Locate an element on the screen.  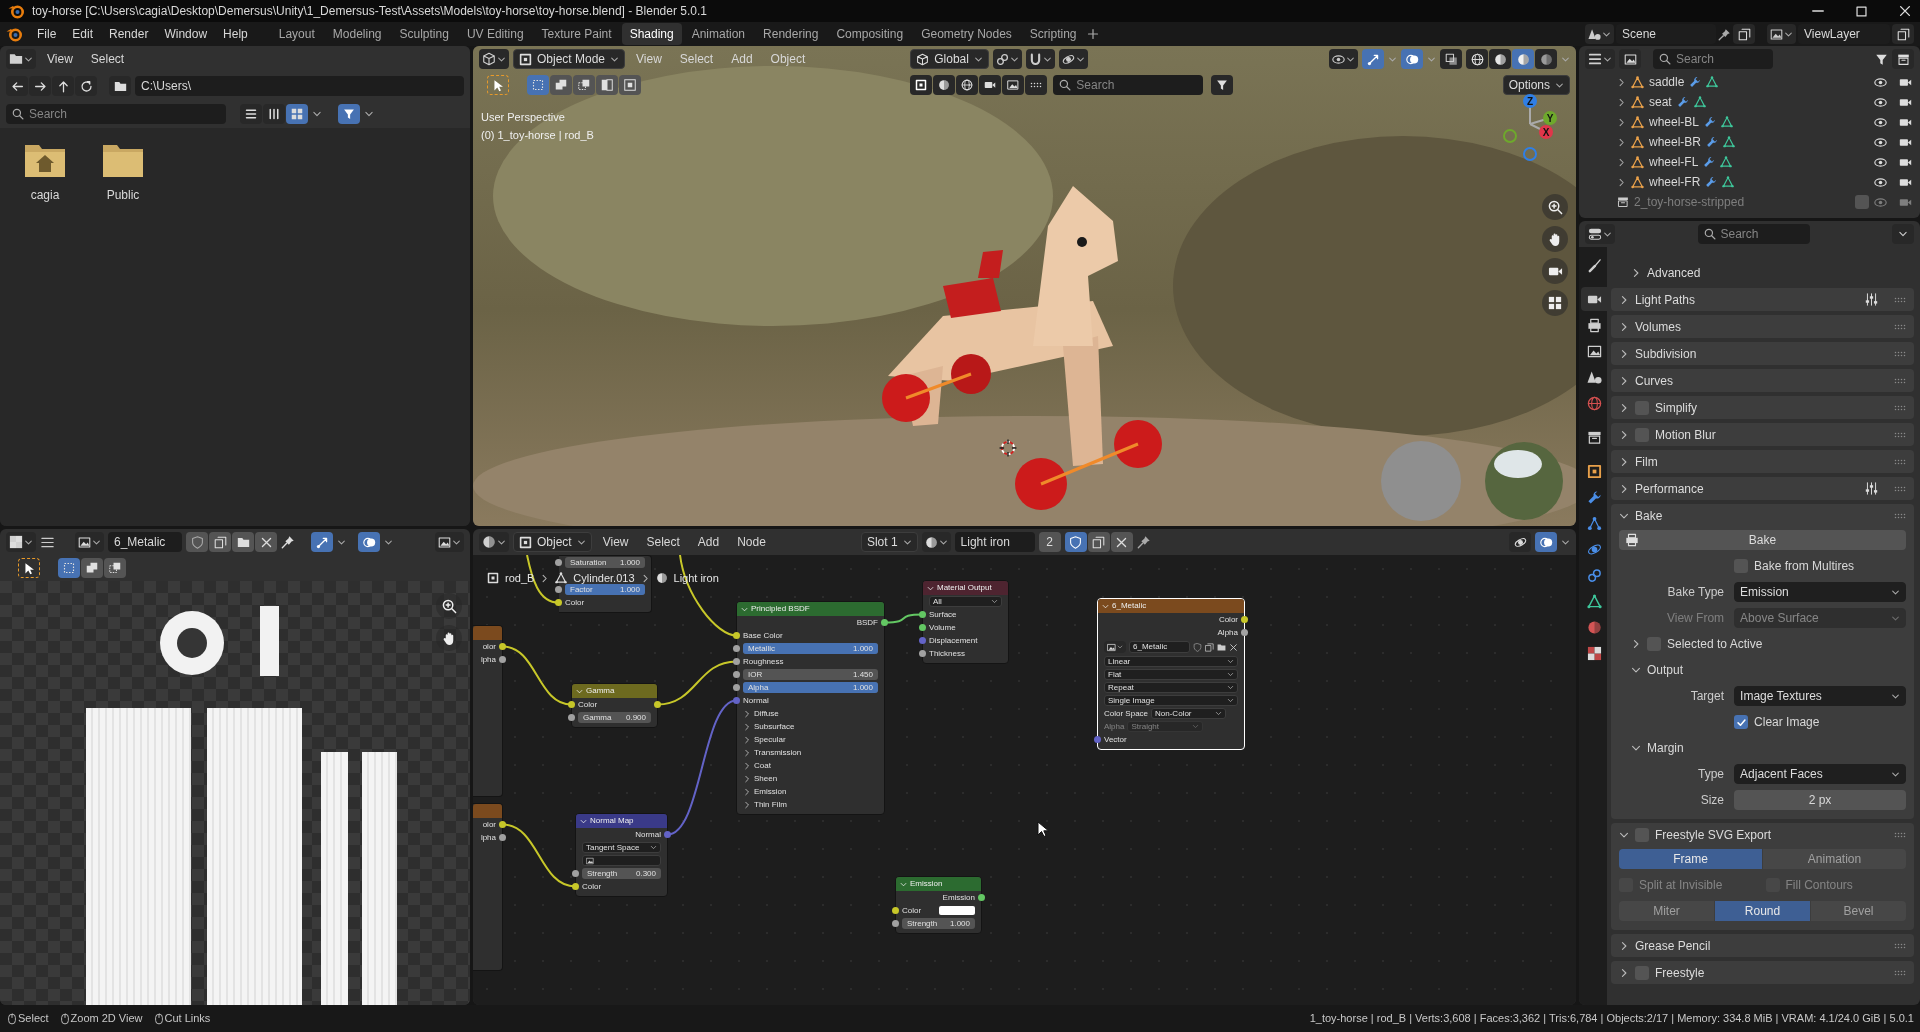
file-name: cagia is located at coordinates (45, 195).